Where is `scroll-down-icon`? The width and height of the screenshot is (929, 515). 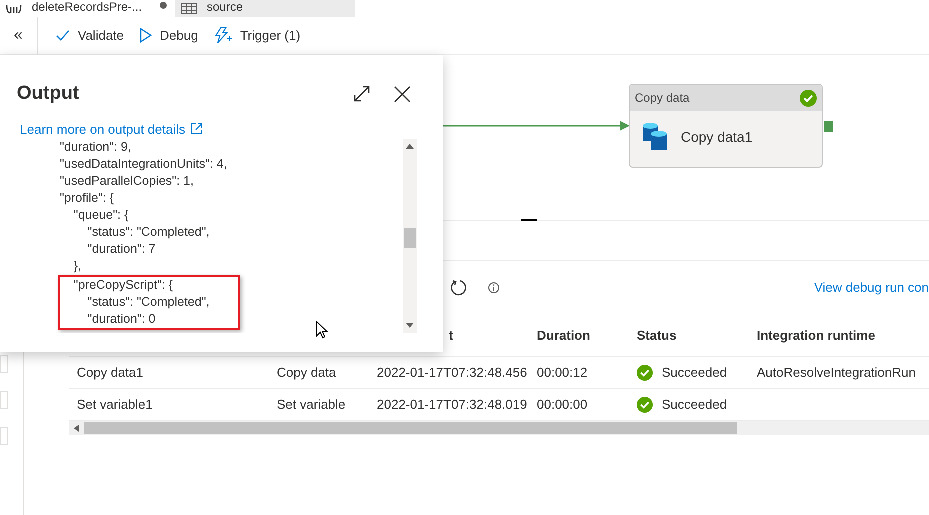
scroll-down-icon is located at coordinates (410, 325).